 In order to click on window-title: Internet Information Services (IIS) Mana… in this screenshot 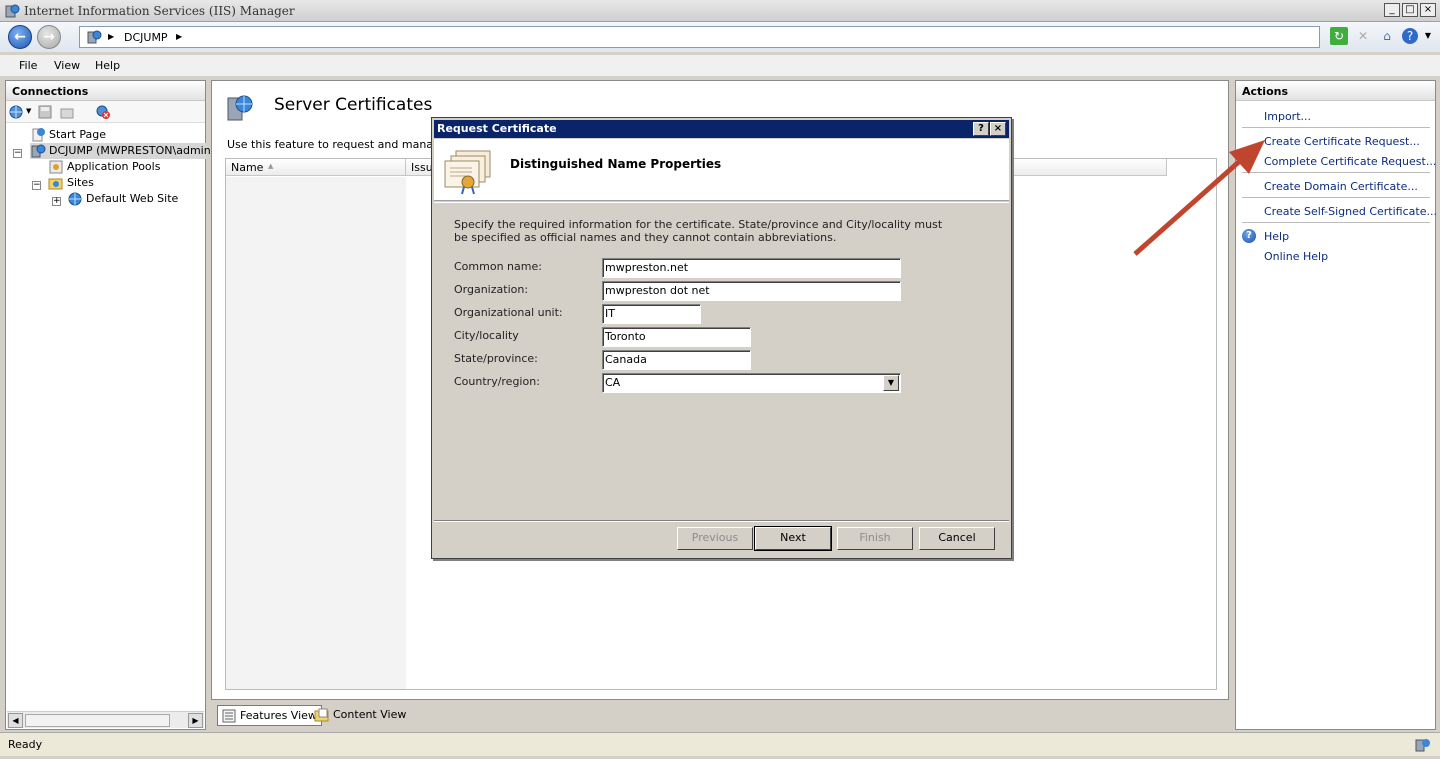, I will do `click(159, 11)`.